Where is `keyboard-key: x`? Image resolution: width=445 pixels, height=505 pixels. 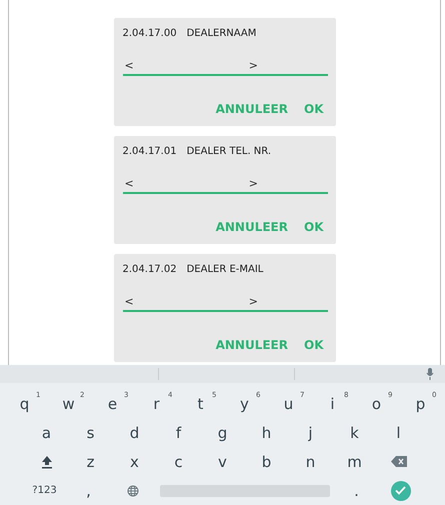
keyboard-key: x is located at coordinates (134, 462).